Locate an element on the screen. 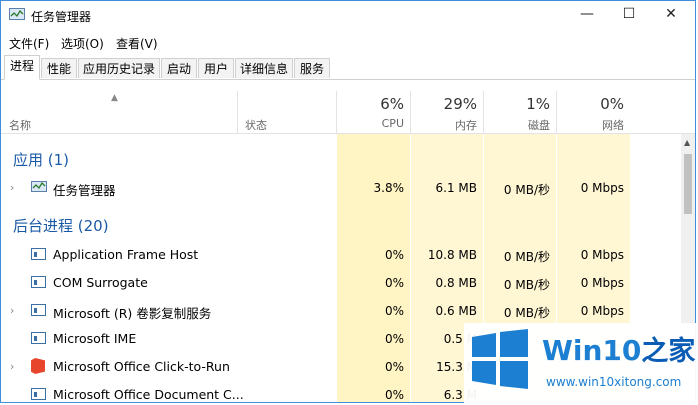  scroll-thumb is located at coordinates (688, 184).